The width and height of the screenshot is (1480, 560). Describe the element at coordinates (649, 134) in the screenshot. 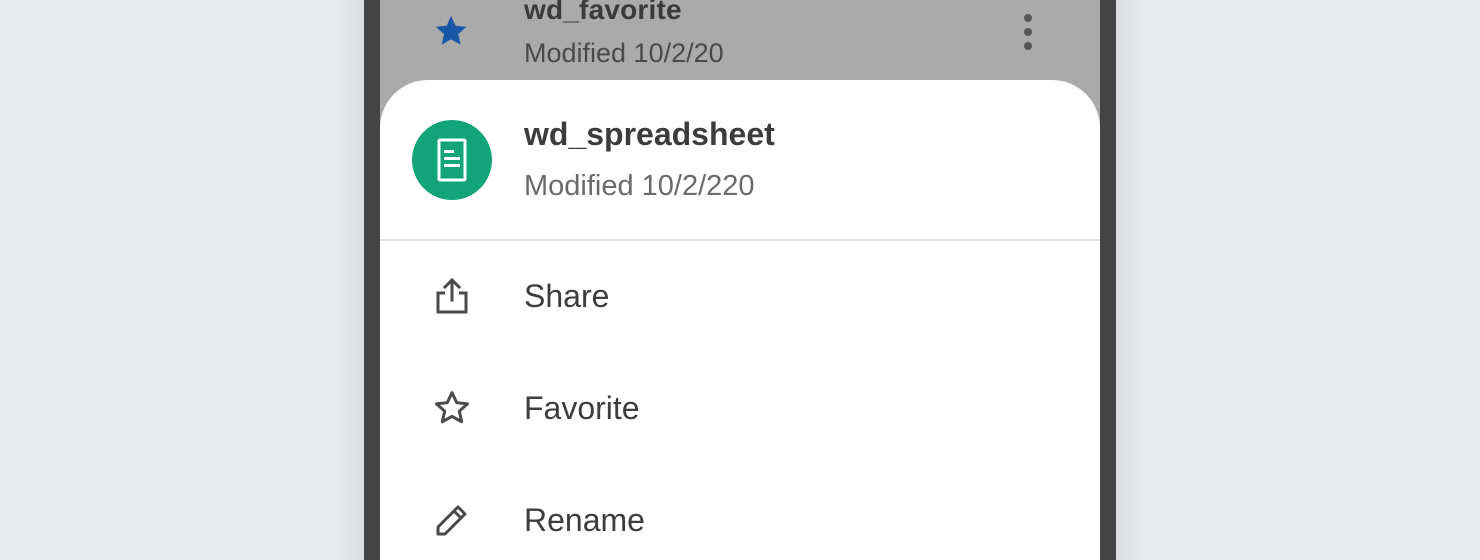

I see `sheet-file-name: wd_spreadsheet` at that location.